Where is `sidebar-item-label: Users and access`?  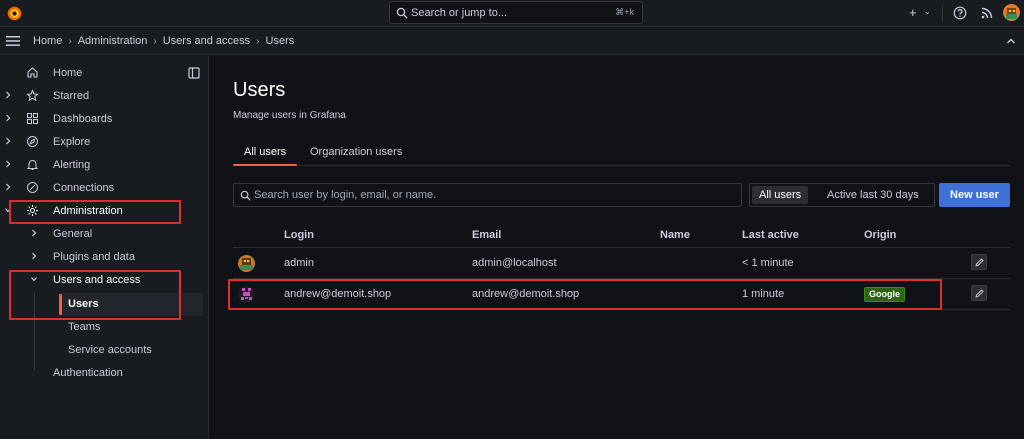
sidebar-item-label: Users and access is located at coordinates (97, 280).